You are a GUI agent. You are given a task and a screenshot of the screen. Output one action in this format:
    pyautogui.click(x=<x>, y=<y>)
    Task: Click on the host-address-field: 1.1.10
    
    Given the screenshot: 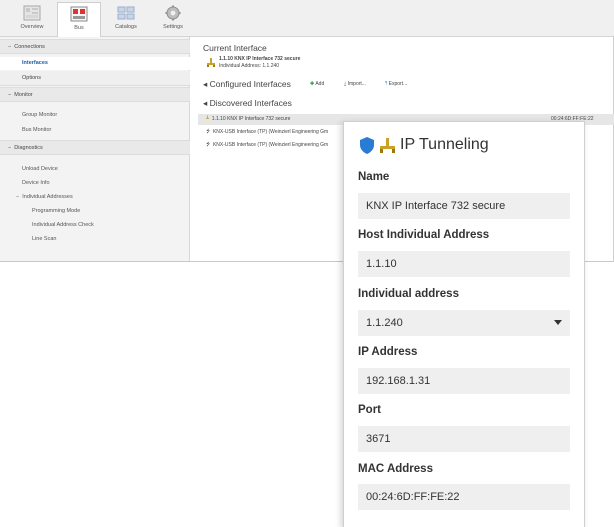 What is the action you would take?
    pyautogui.click(x=464, y=264)
    